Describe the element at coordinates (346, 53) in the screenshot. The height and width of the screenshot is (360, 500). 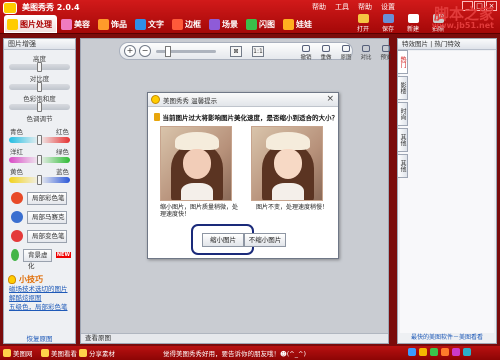
I see `edit-tool: 原图` at that location.